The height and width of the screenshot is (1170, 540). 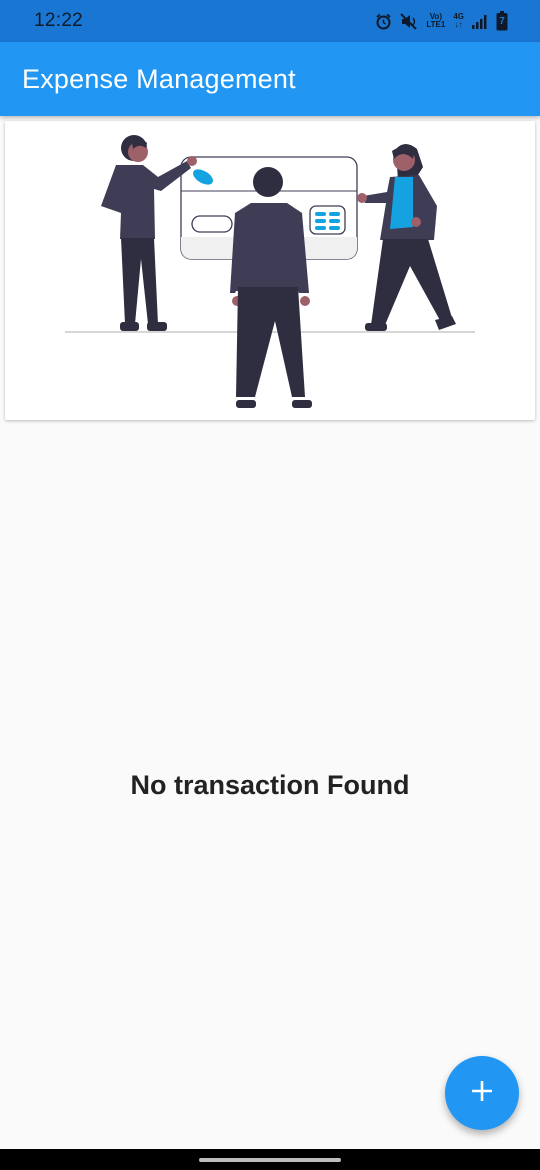 What do you see at coordinates (159, 78) in the screenshot?
I see `page-title: Expense Management` at bounding box center [159, 78].